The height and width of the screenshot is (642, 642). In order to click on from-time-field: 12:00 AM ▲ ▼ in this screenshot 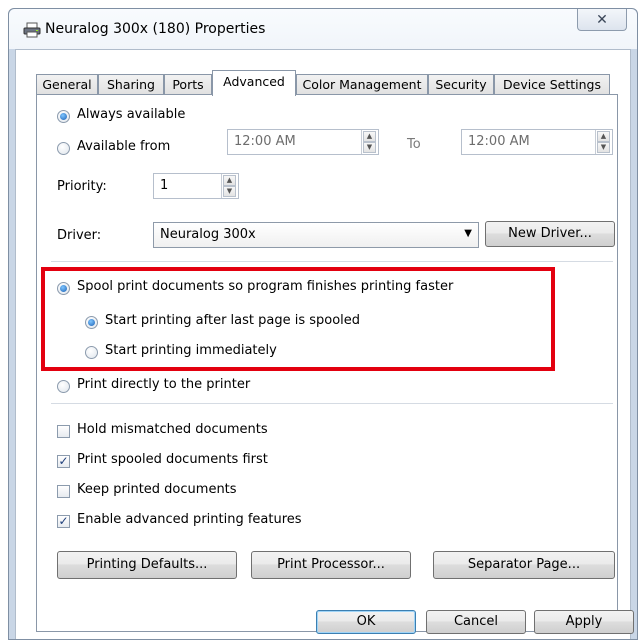, I will do `click(303, 142)`.